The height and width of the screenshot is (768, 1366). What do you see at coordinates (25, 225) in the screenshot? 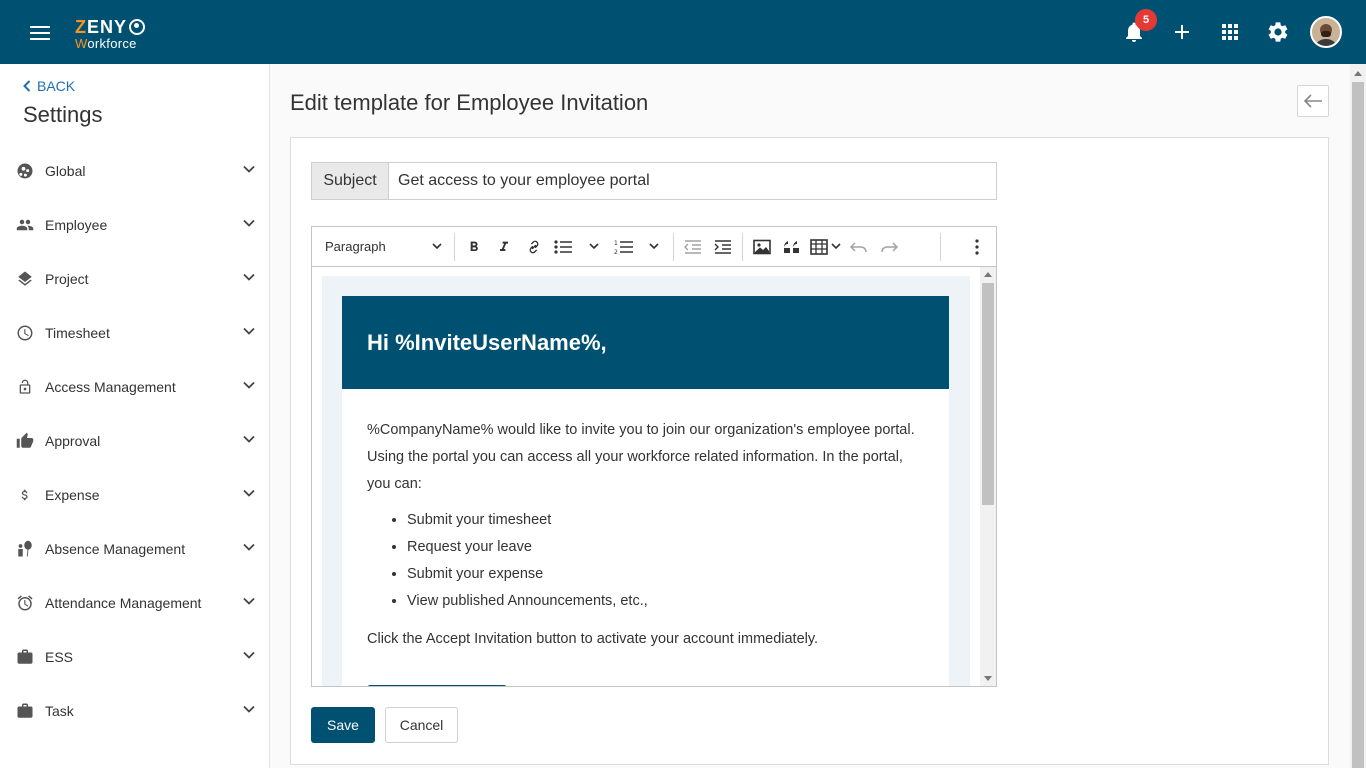
I see `people-icon` at bounding box center [25, 225].